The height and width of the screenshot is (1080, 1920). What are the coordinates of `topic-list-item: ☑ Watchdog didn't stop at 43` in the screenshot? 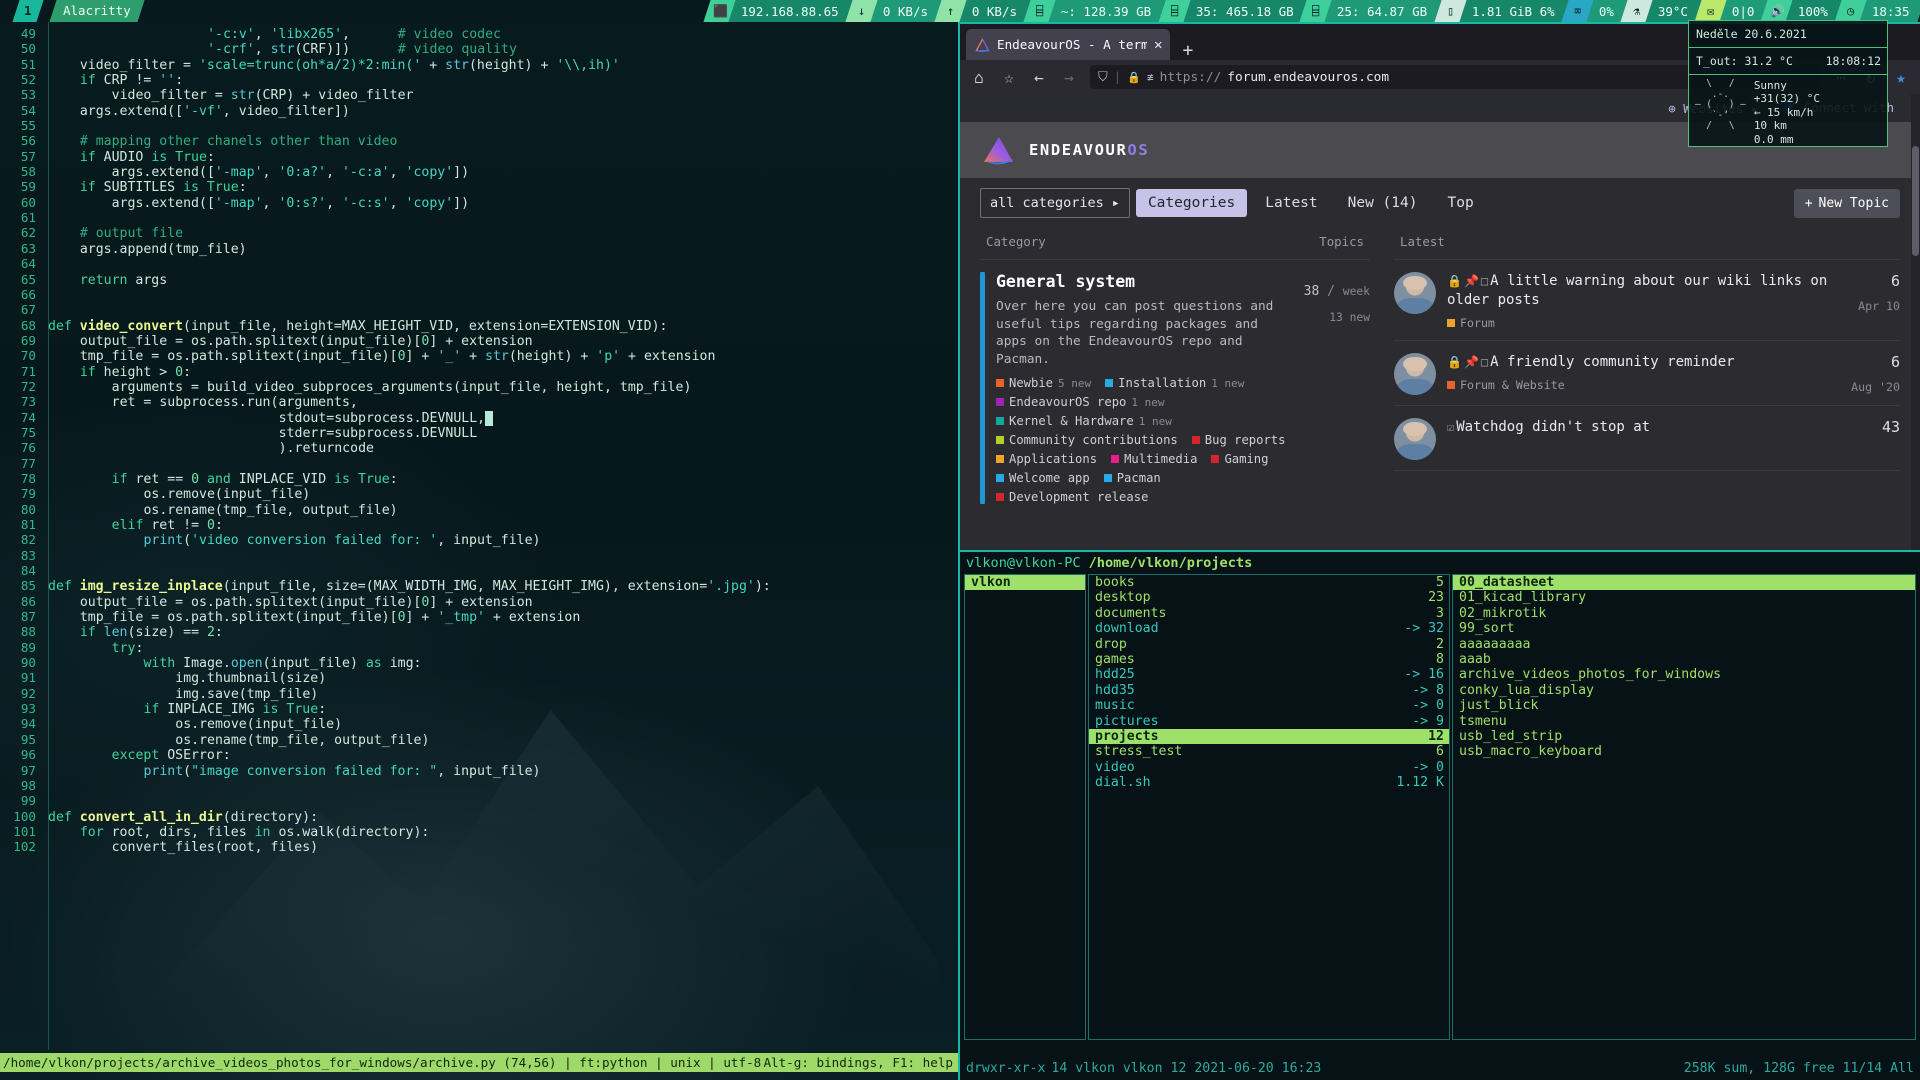 It's located at (1647, 438).